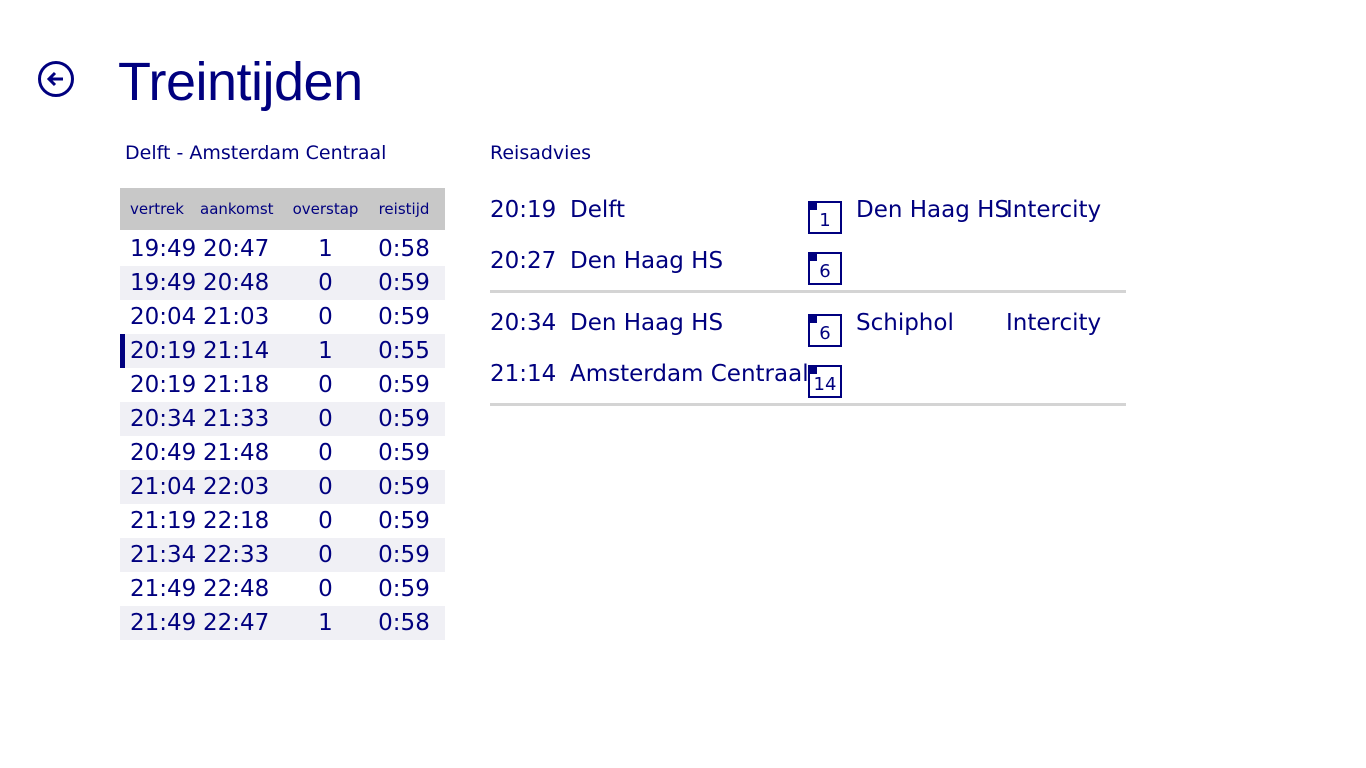 This screenshot has height=768, width=1366. Describe the element at coordinates (236, 351) in the screenshot. I see `cell-aankomst: 21:14` at that location.